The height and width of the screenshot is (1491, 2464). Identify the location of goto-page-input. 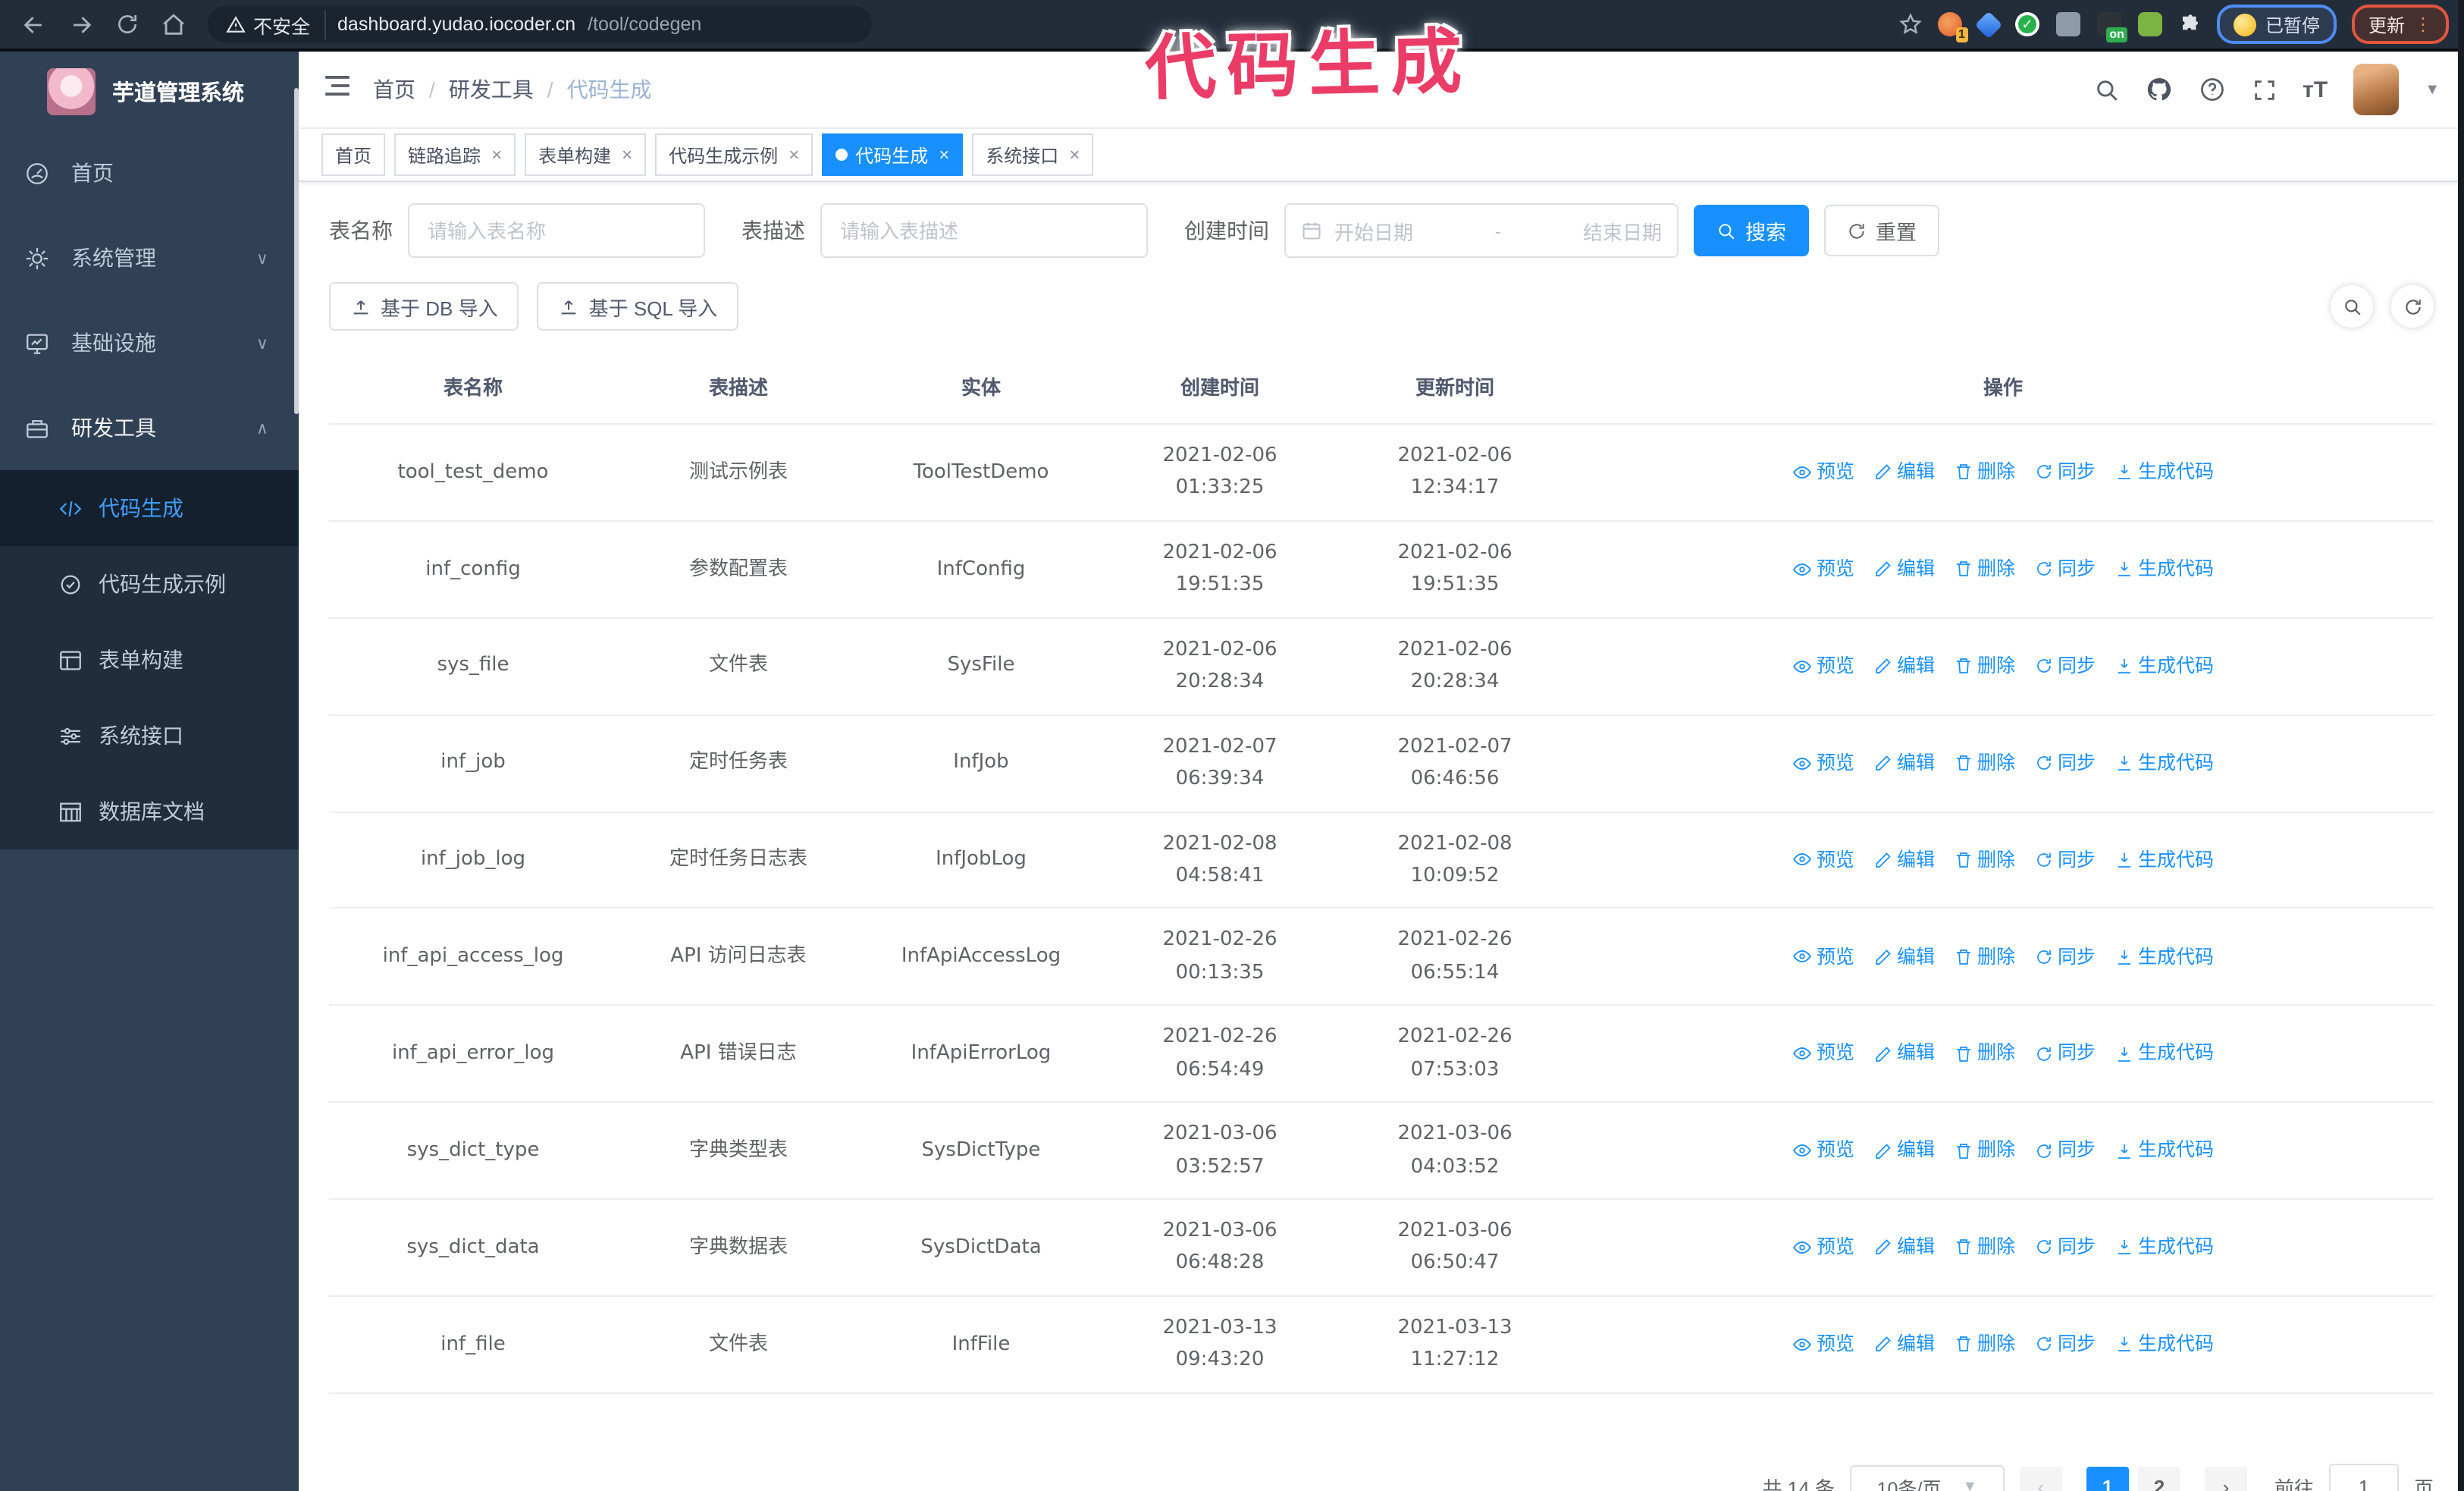
(2364, 1477).